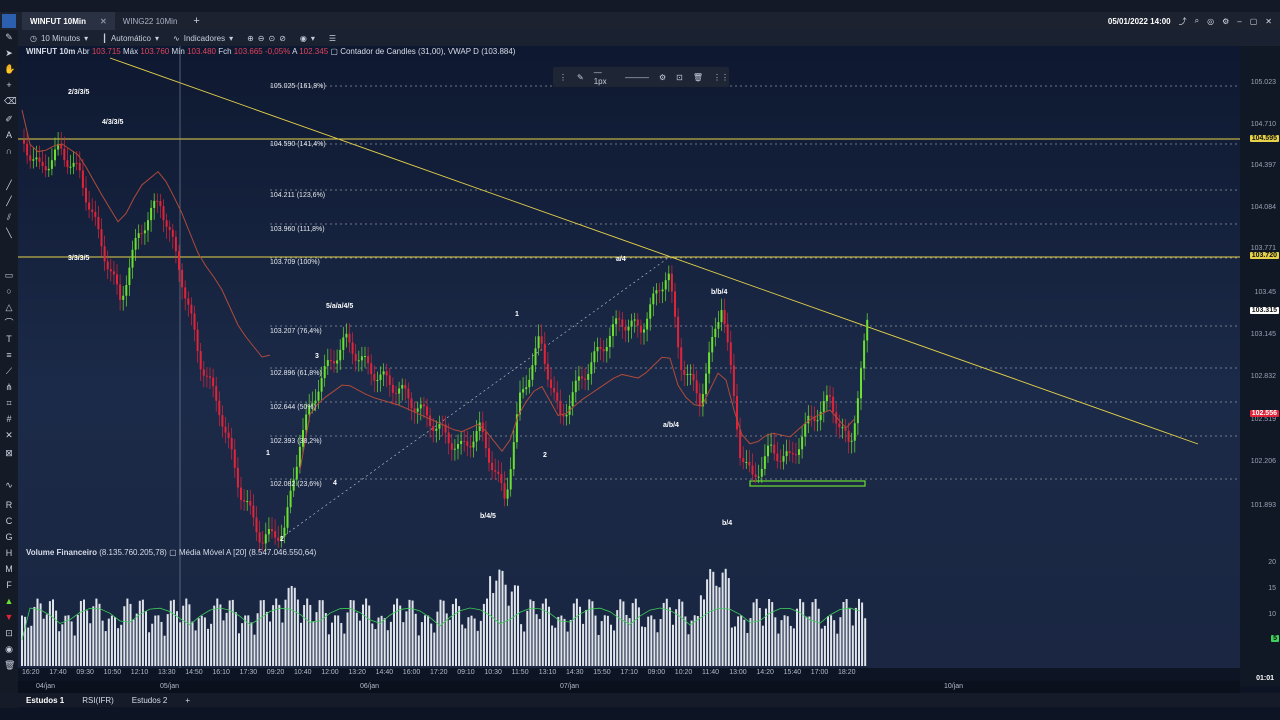 The width and height of the screenshot is (1280, 720). What do you see at coordinates (79, 92) in the screenshot?
I see `wave-label: 2/3/3/5` at bounding box center [79, 92].